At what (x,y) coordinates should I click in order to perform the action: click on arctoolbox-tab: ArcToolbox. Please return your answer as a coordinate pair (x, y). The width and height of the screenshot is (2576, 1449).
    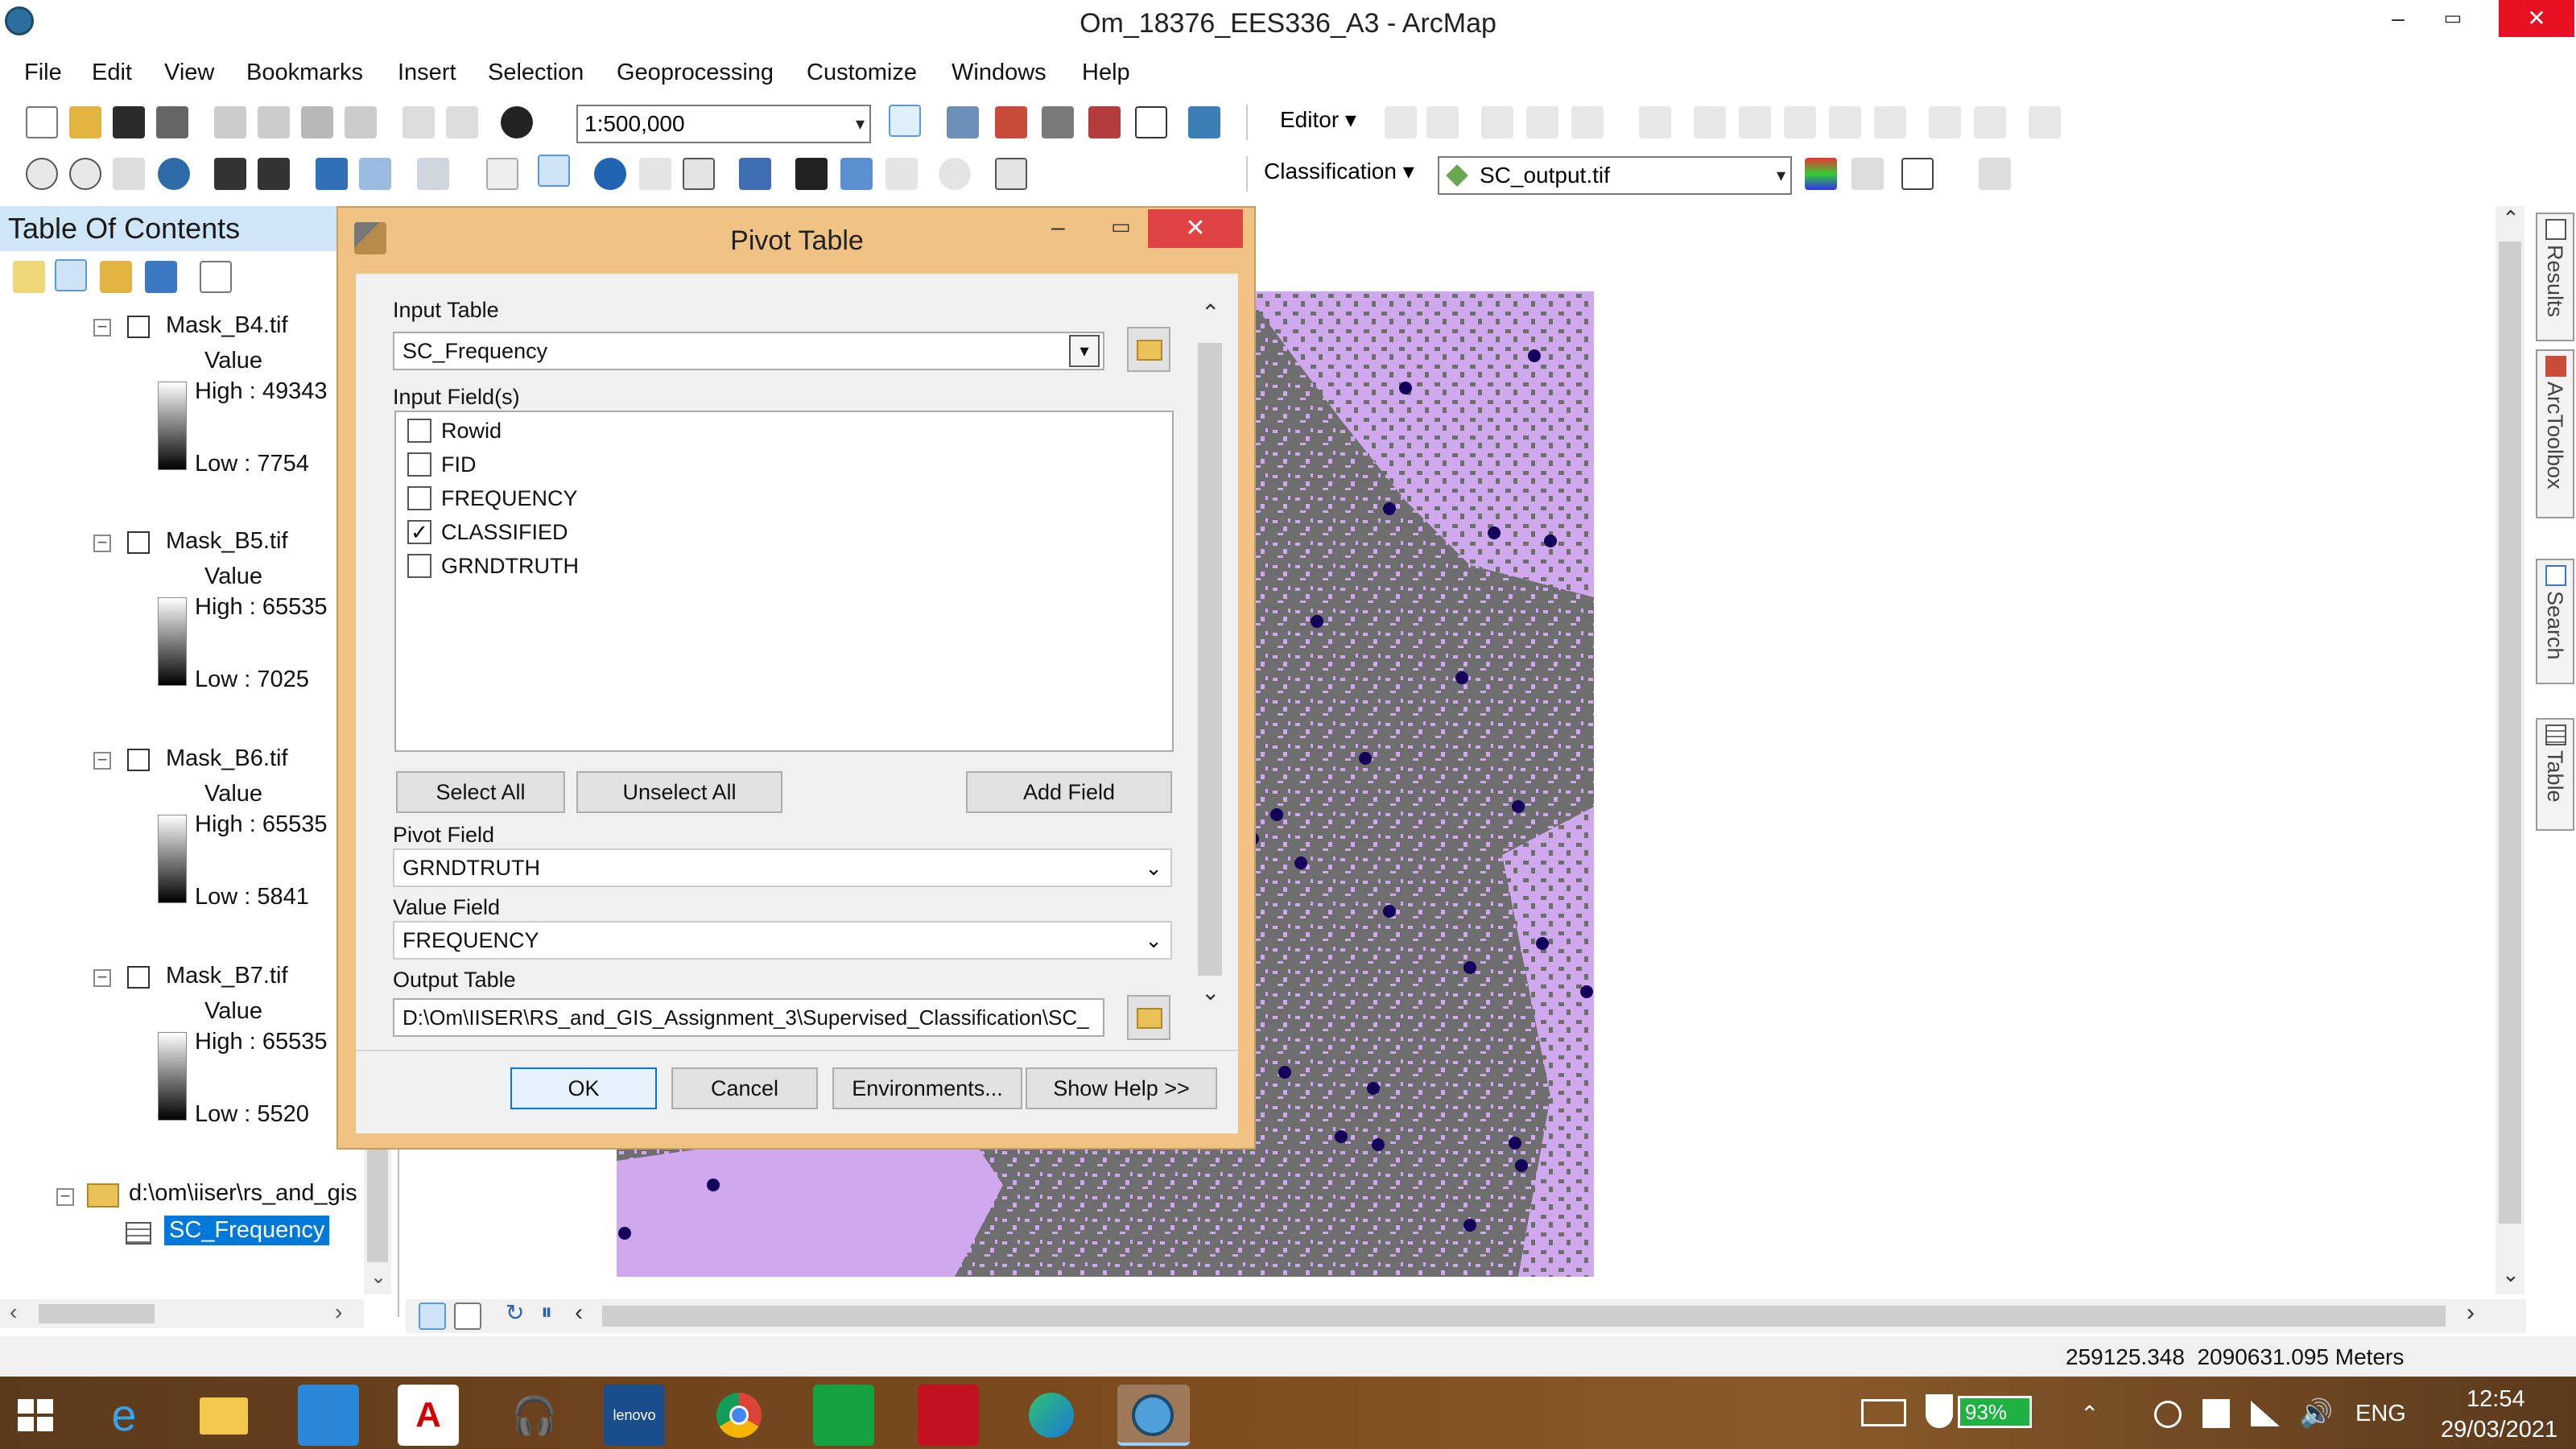
    Looking at the image, I should click on (2555, 433).